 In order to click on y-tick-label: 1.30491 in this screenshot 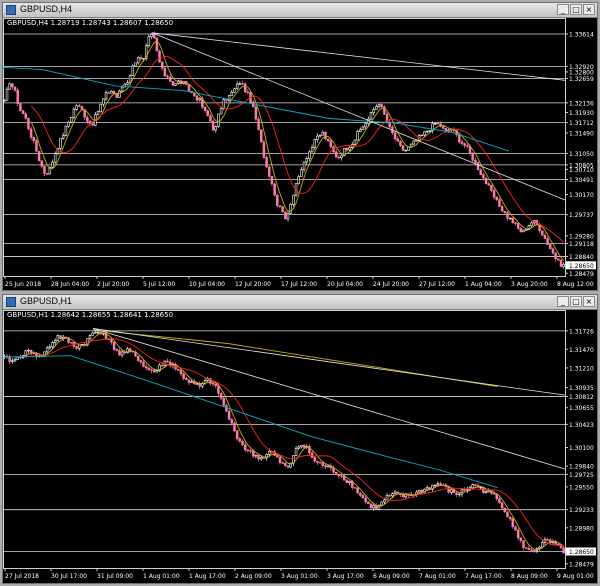, I will do `click(581, 180)`.